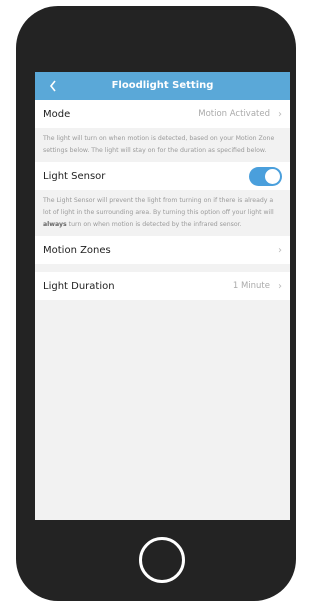 The image size is (320, 602). I want to click on home-button, so click(162, 560).